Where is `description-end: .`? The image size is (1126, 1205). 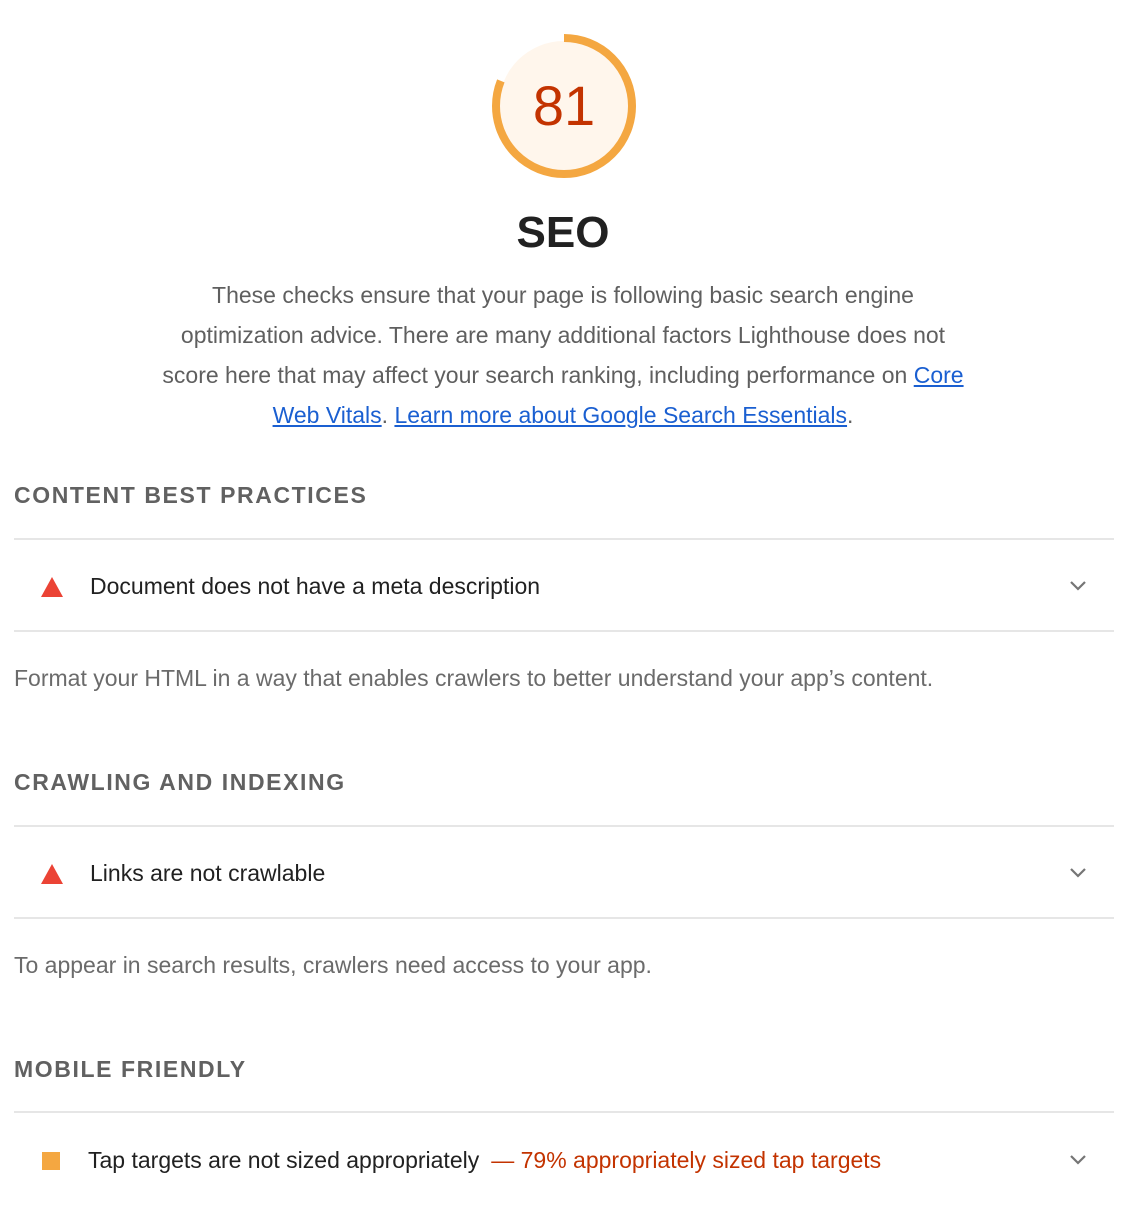
description-end: . is located at coordinates (850, 415).